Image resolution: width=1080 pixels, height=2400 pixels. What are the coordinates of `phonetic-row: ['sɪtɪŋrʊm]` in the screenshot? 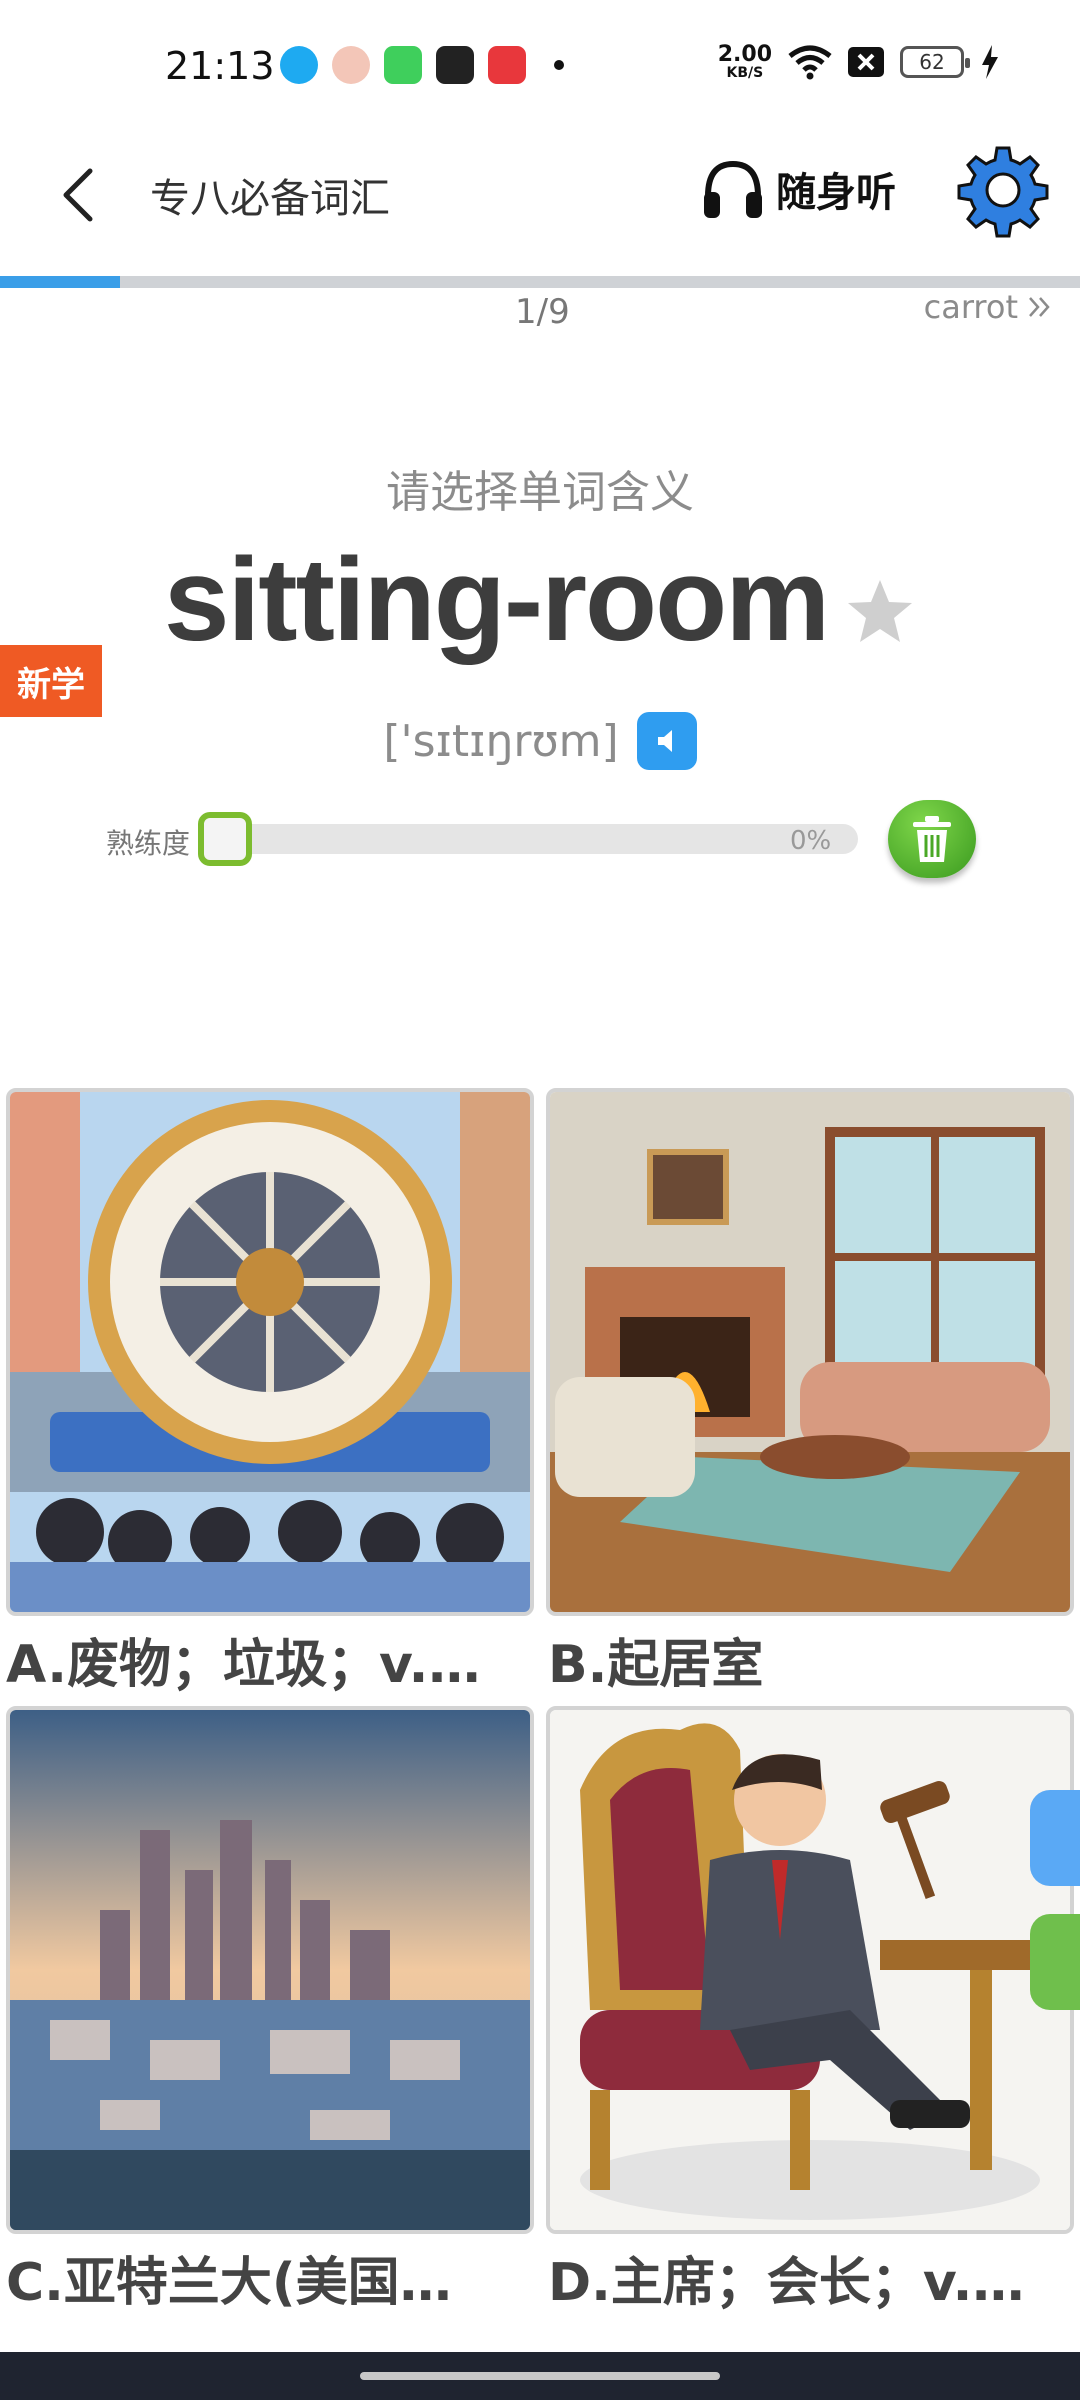 It's located at (540, 741).